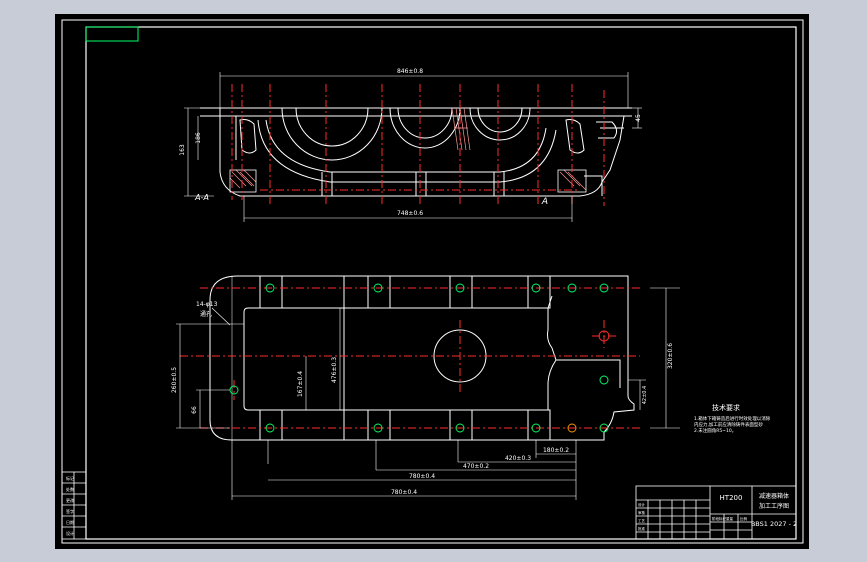 Image resolution: width=867 pixels, height=562 pixels. I want to click on dim-bottom-5: 780±0.4, so click(404, 492).